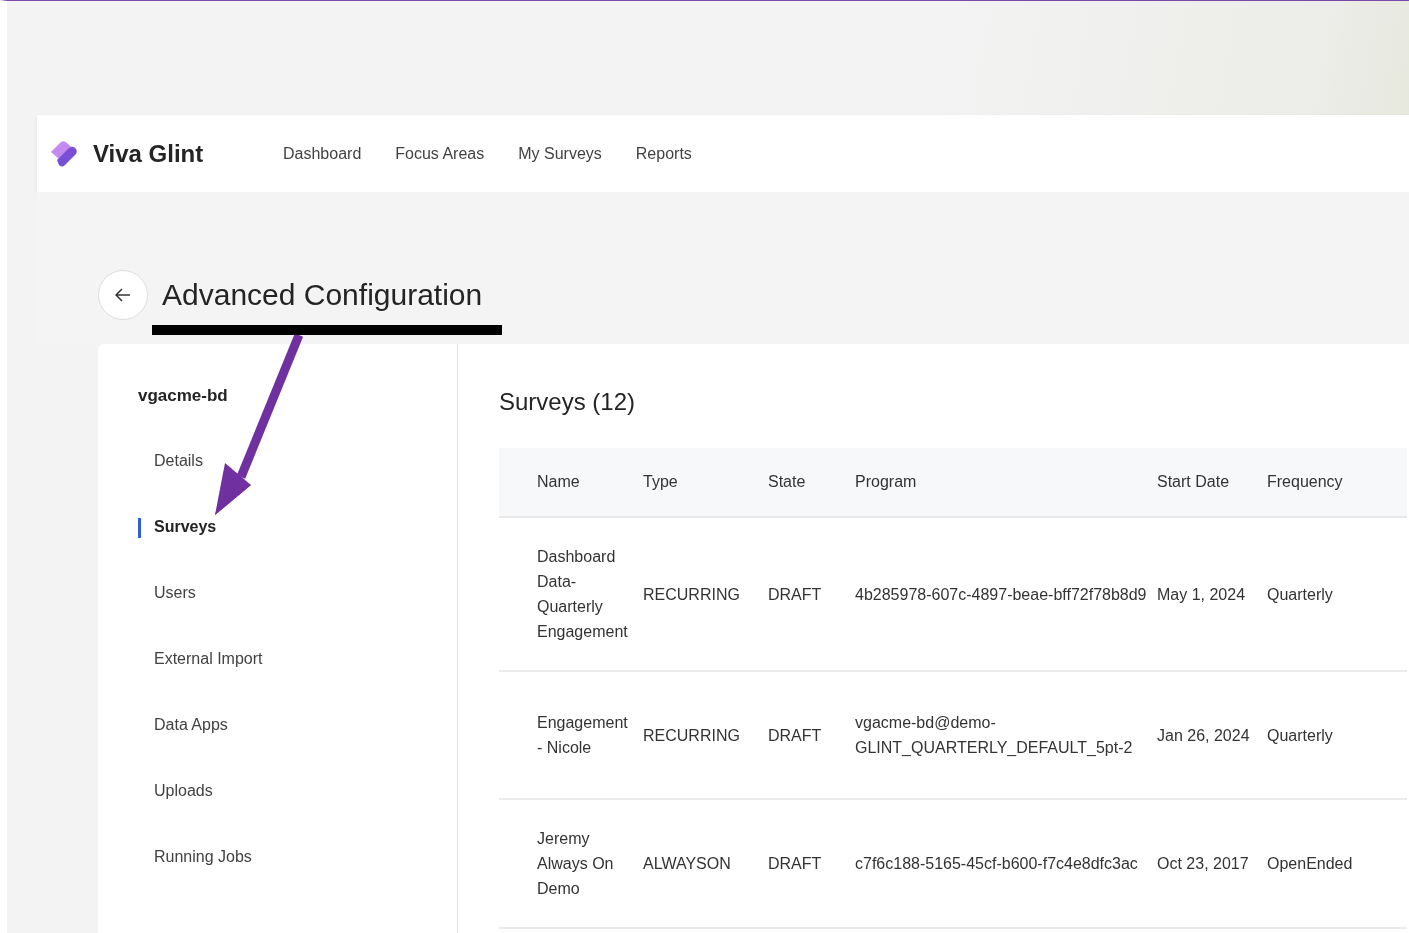 This screenshot has height=933, width=1409. I want to click on section-title: Surveys (12), so click(568, 402).